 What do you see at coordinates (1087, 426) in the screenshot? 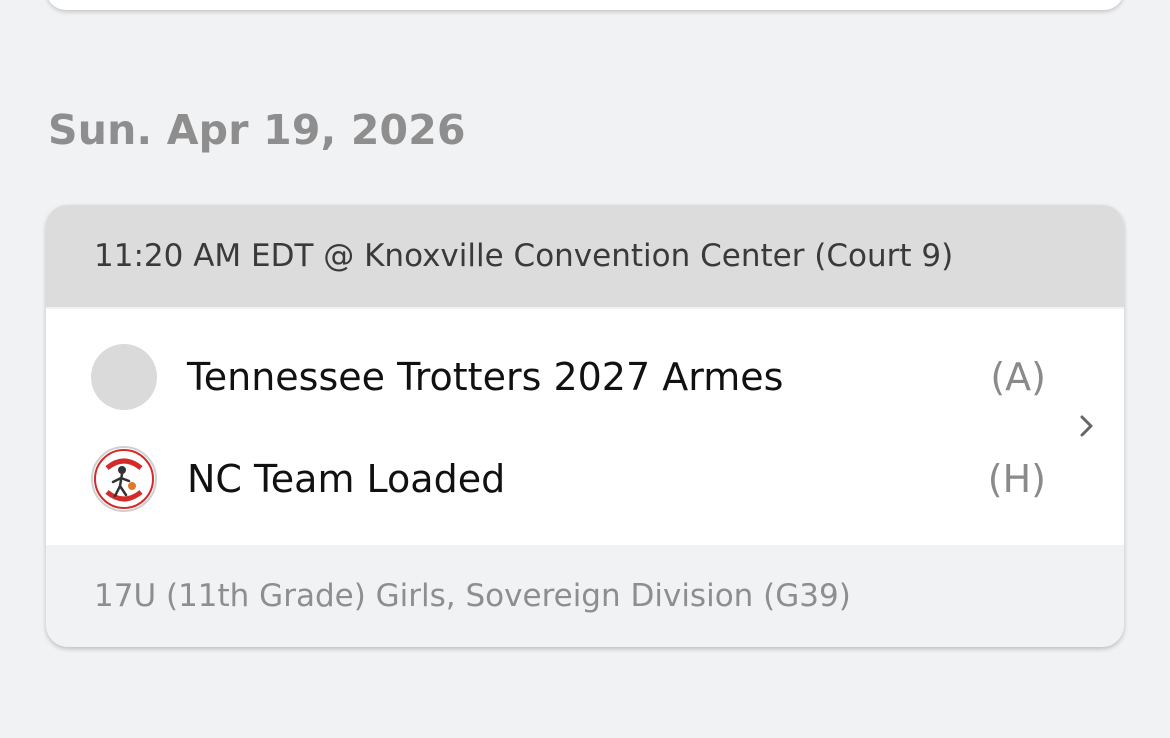
I see `chevron-right-icon` at bounding box center [1087, 426].